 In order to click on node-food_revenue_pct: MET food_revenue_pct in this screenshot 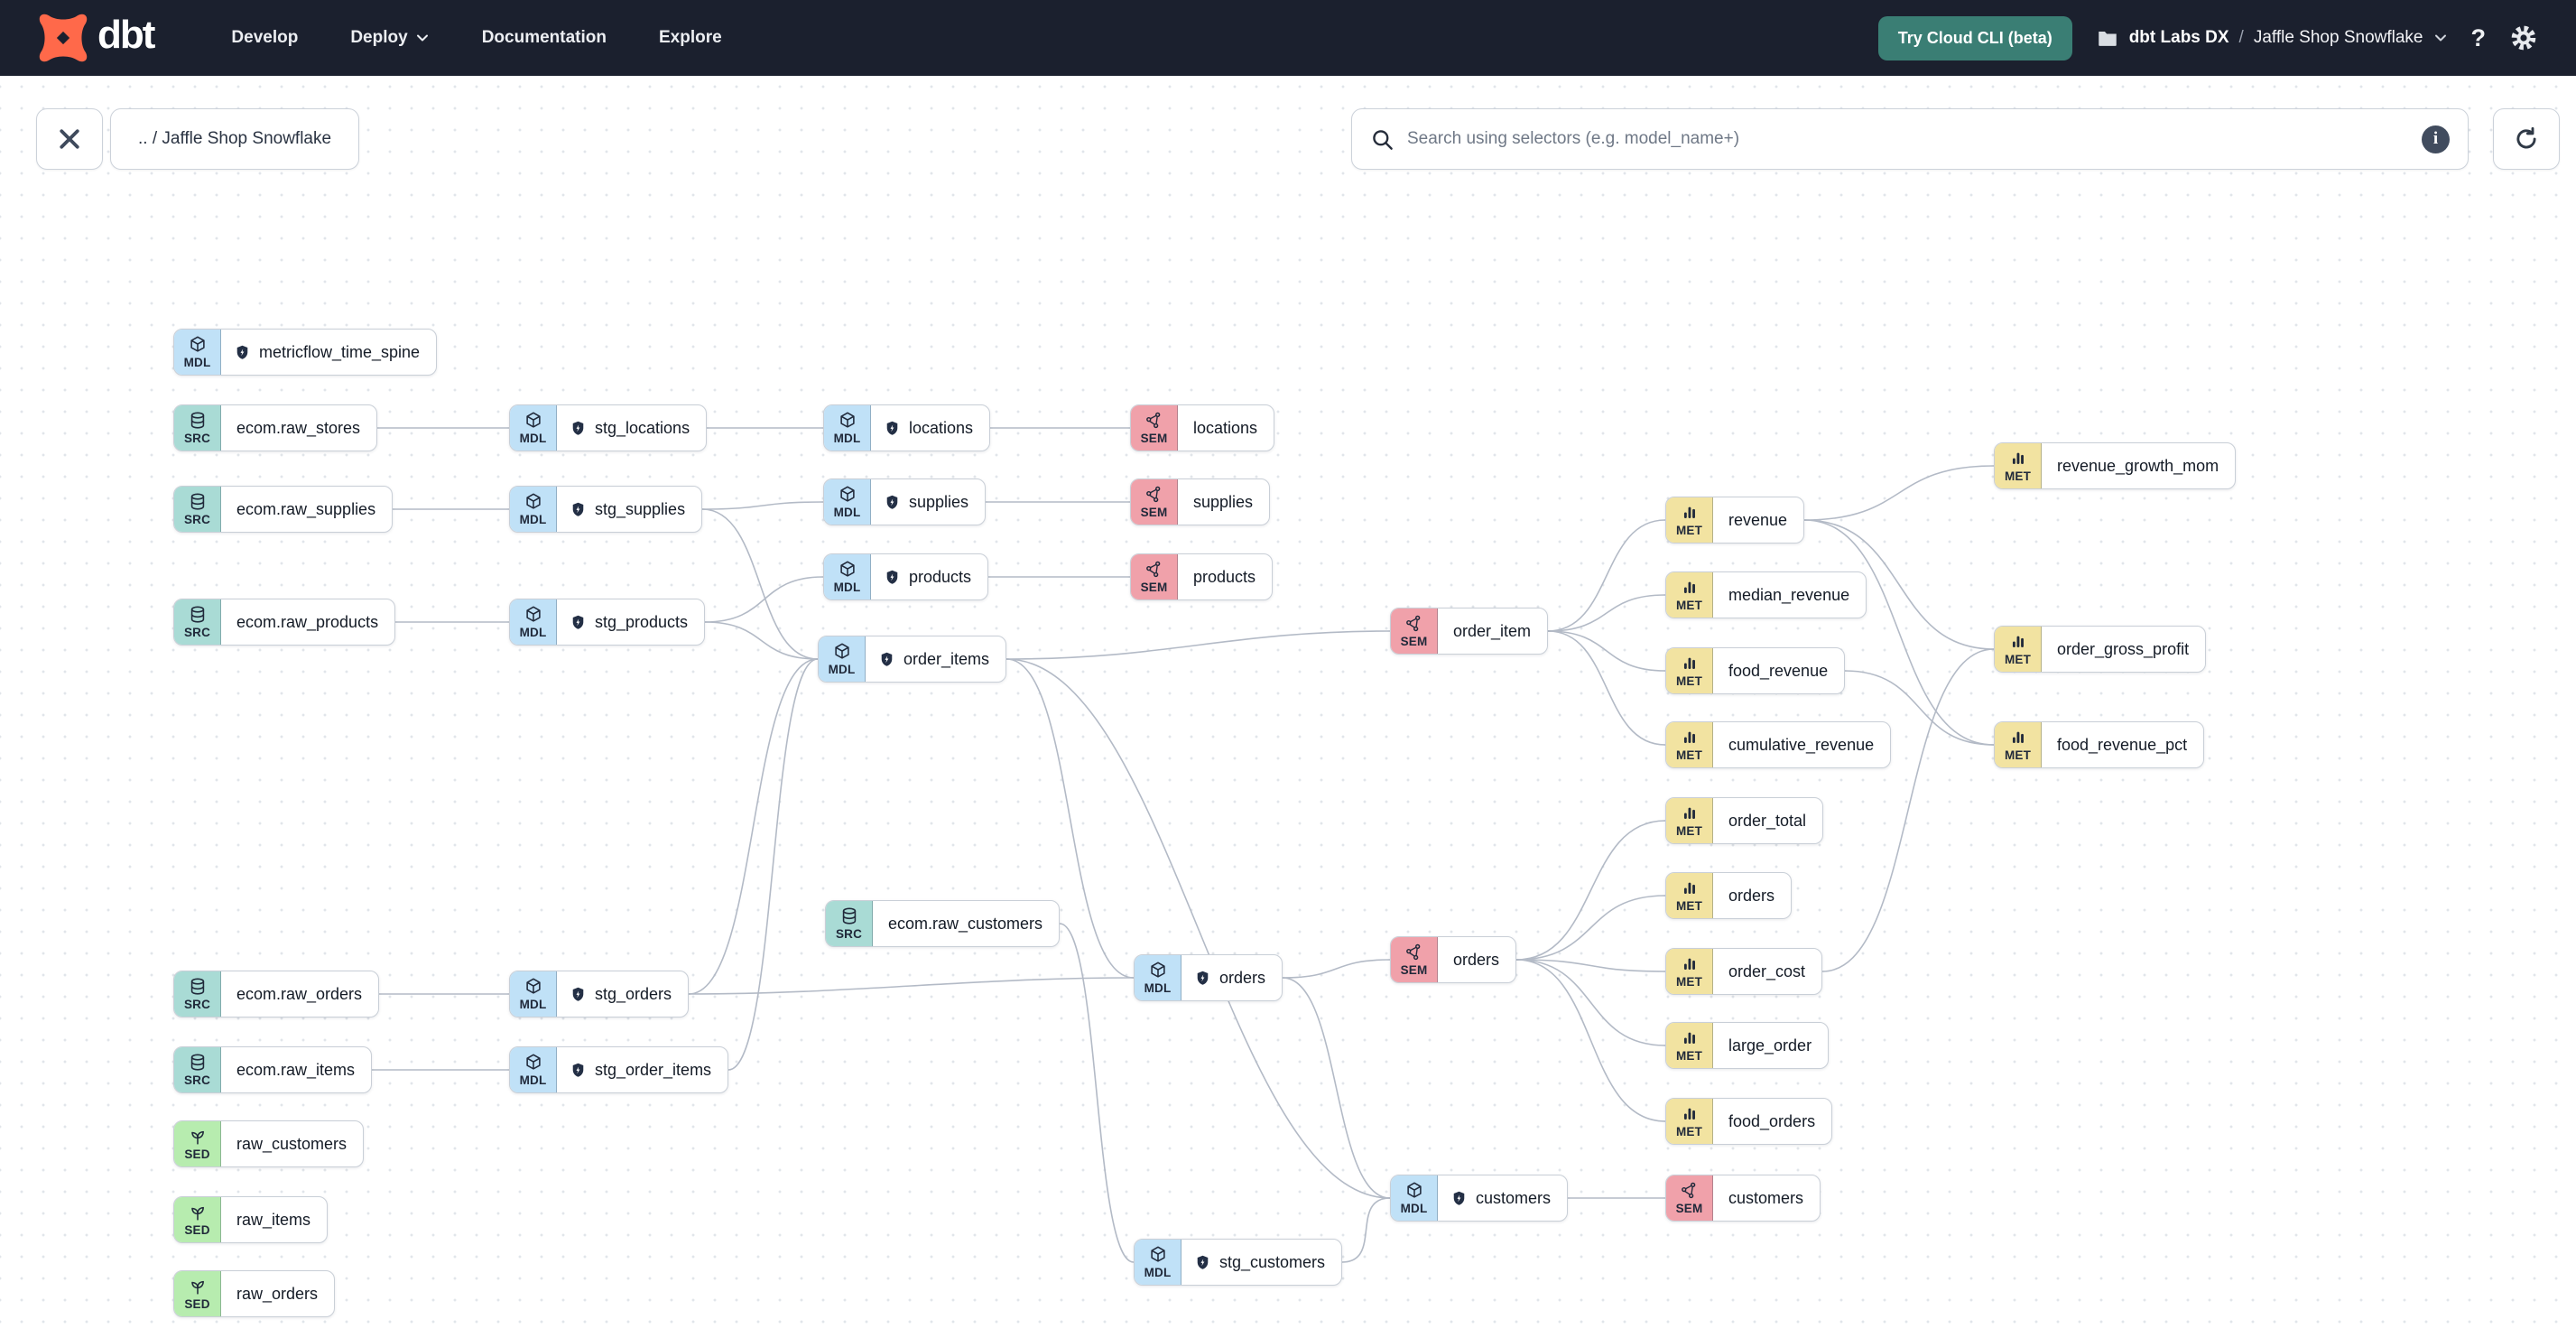, I will do `click(2099, 745)`.